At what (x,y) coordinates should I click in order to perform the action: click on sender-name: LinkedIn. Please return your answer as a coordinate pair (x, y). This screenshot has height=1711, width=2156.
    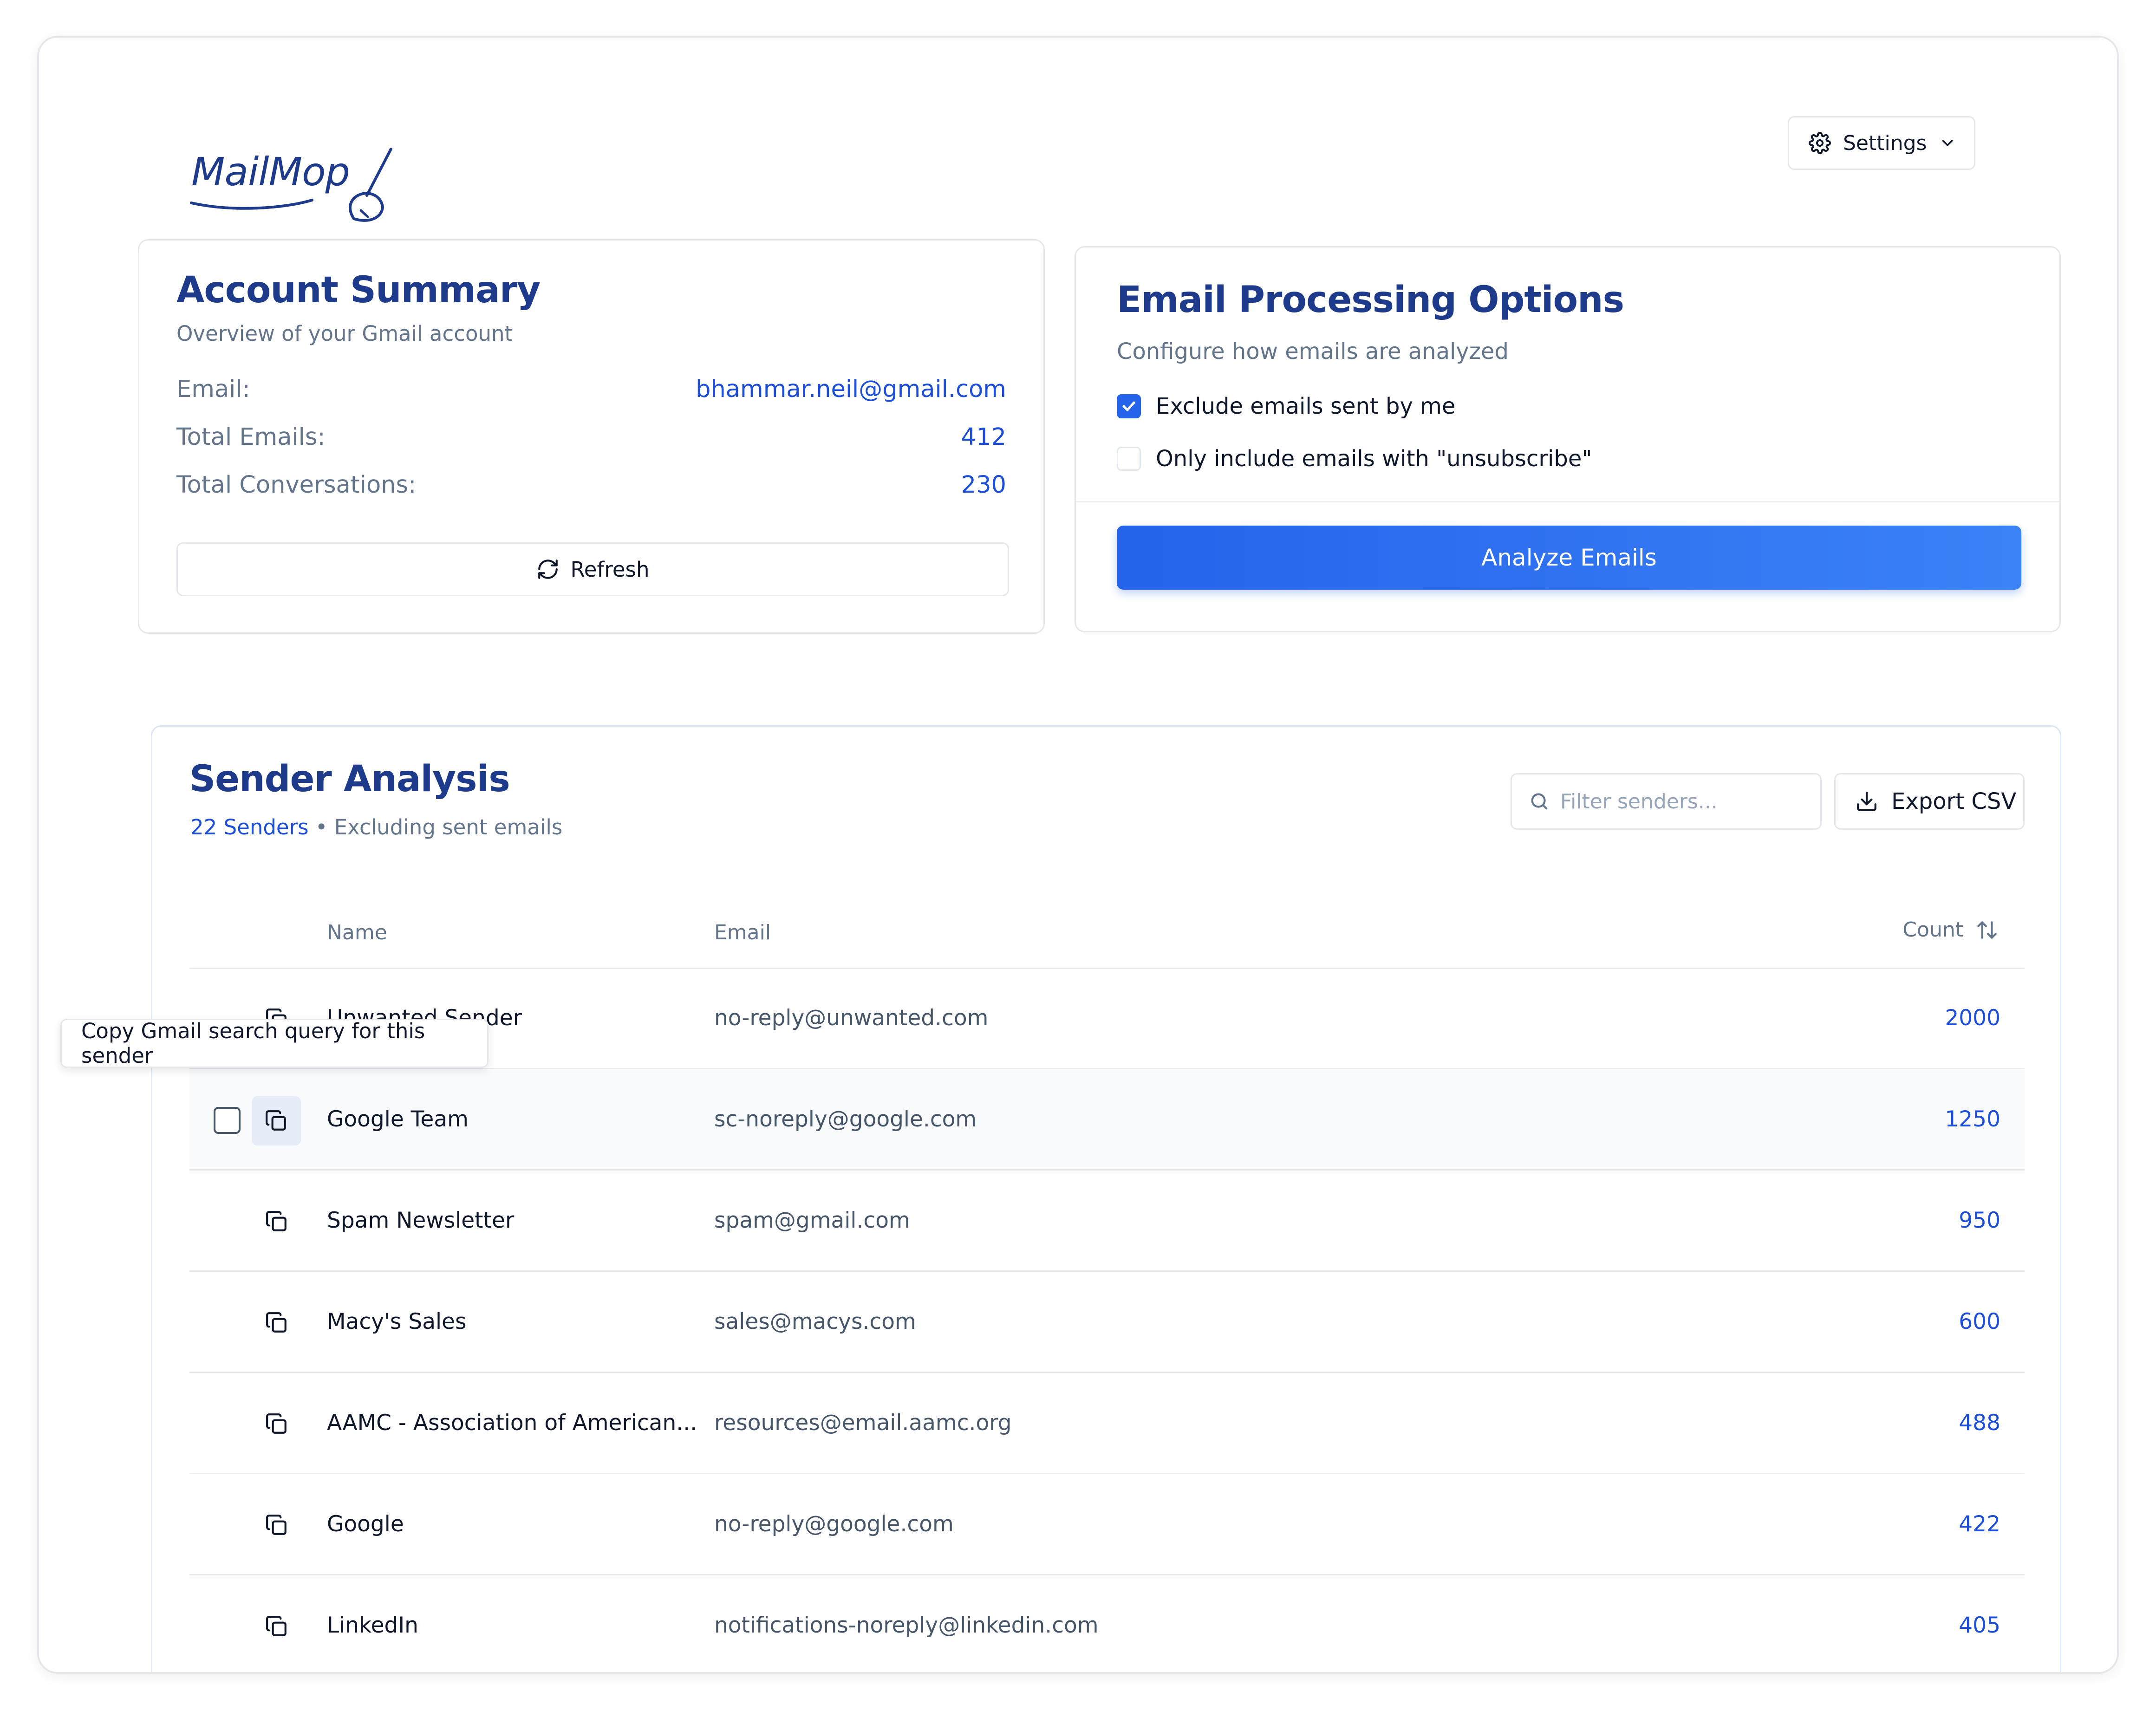
    Looking at the image, I should click on (372, 1625).